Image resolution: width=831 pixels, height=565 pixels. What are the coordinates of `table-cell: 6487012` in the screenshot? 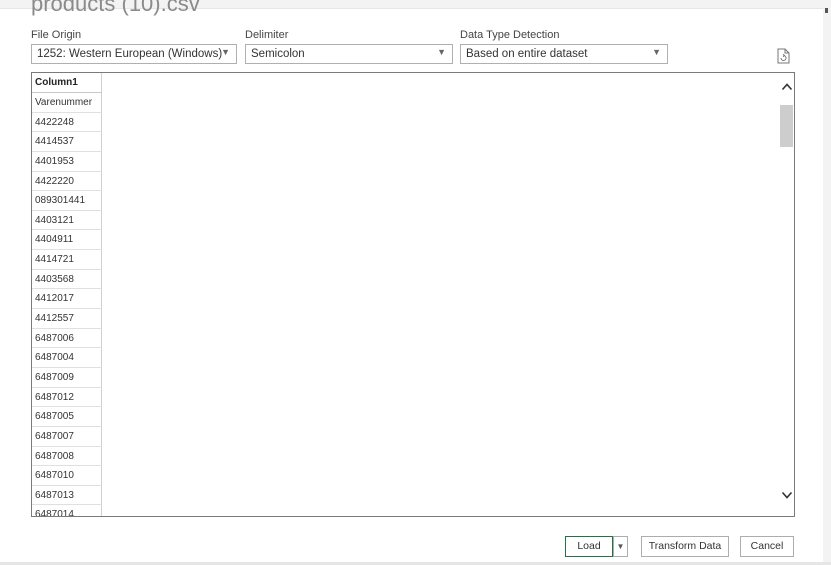 It's located at (67, 397).